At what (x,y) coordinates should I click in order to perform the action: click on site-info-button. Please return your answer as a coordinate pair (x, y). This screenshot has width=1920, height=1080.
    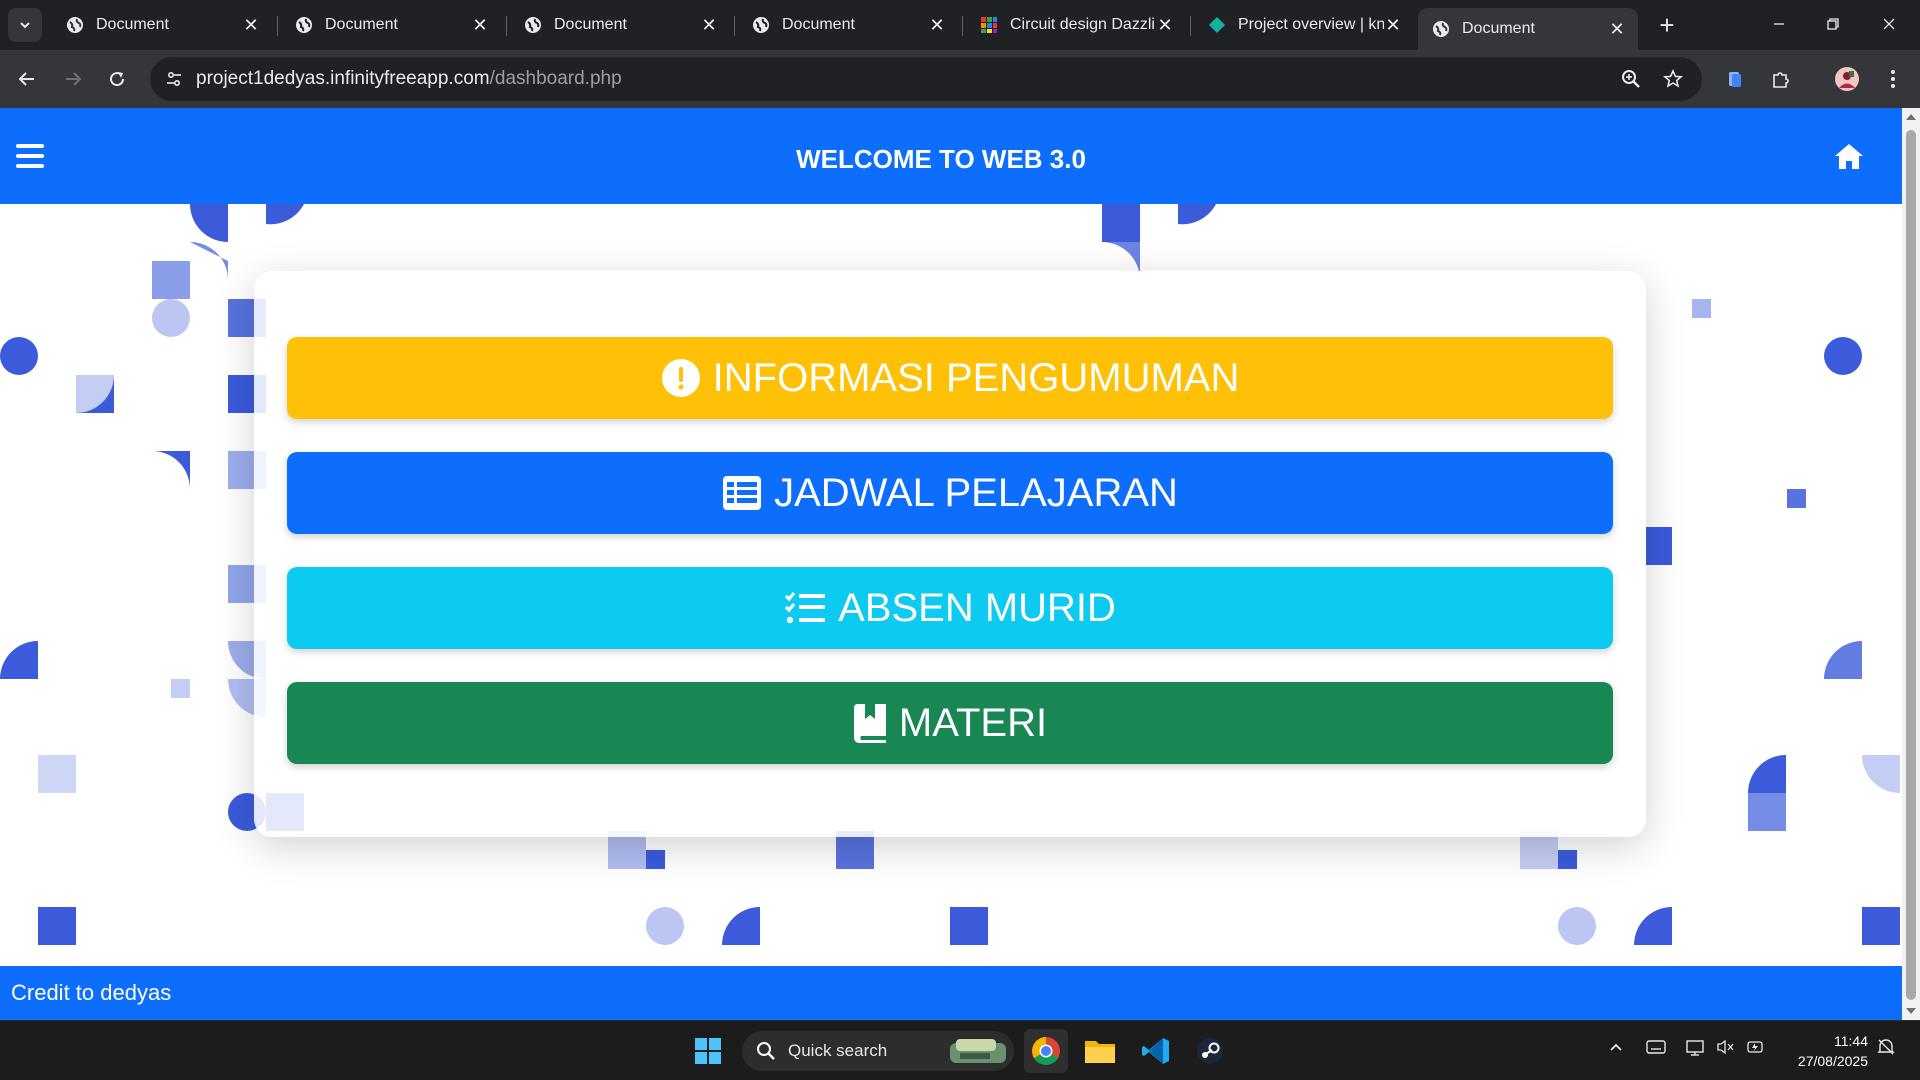
    Looking at the image, I should click on (174, 79).